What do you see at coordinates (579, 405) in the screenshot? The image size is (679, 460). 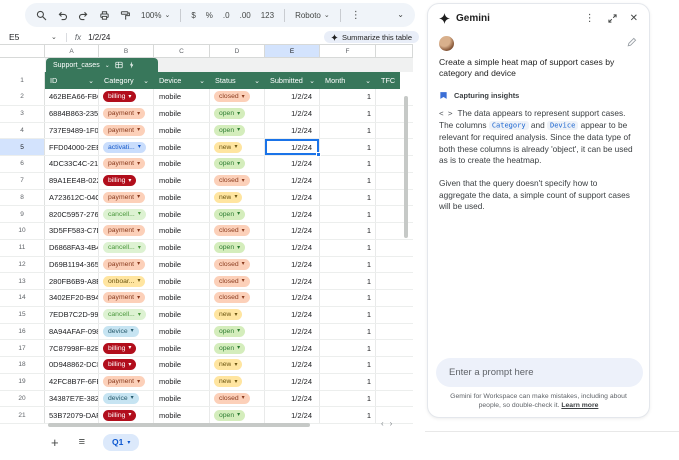 I see `learn-more-link: Learn more` at bounding box center [579, 405].